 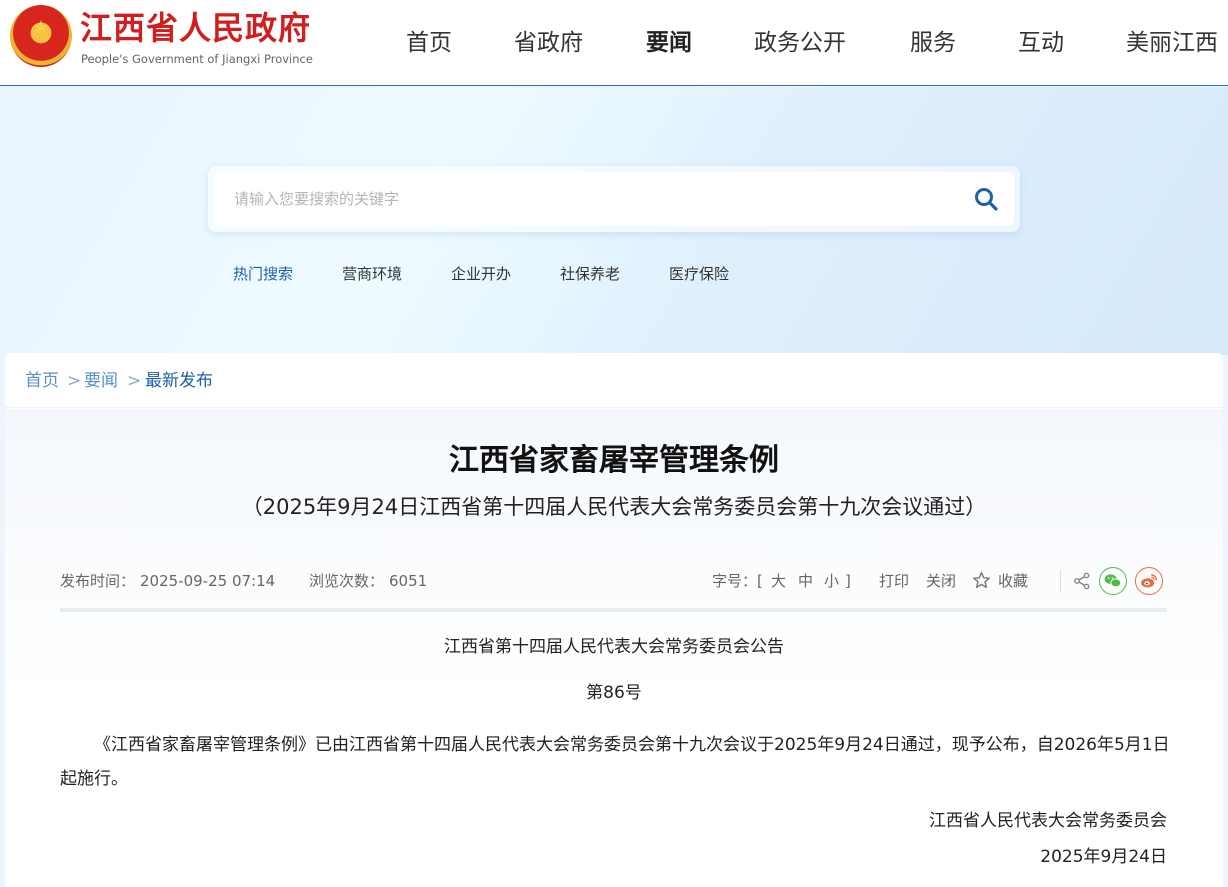 What do you see at coordinates (42, 381) in the screenshot?
I see `breadcrumb-home: 首页` at bounding box center [42, 381].